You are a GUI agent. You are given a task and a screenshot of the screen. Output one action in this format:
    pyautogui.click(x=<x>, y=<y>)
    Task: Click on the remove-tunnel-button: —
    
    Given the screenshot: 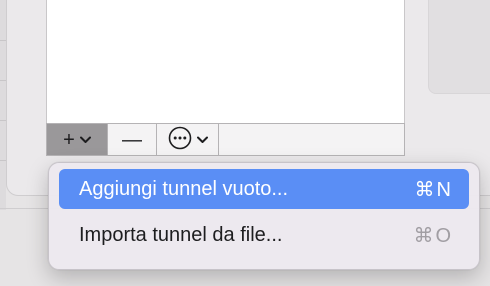 What is the action you would take?
    pyautogui.click(x=132, y=139)
    